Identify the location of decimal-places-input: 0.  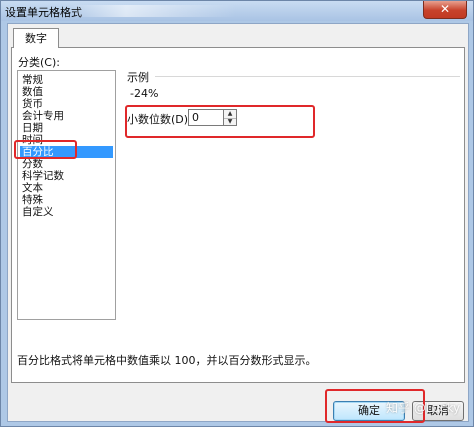
(206, 117).